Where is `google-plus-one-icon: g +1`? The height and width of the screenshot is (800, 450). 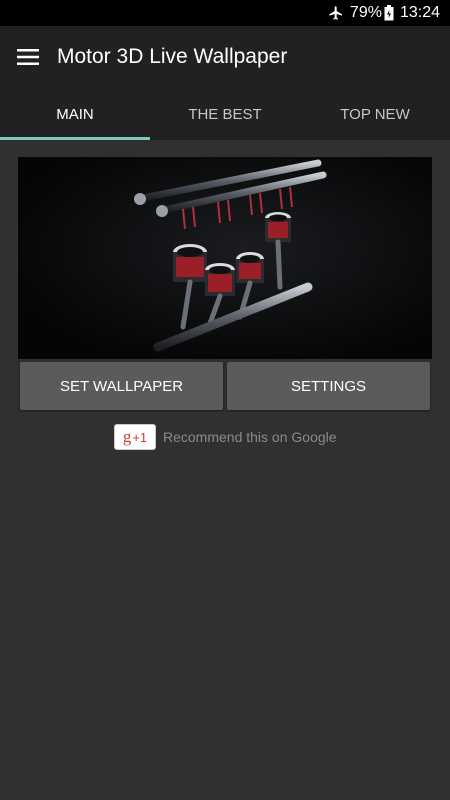 google-plus-one-icon: g +1 is located at coordinates (135, 437).